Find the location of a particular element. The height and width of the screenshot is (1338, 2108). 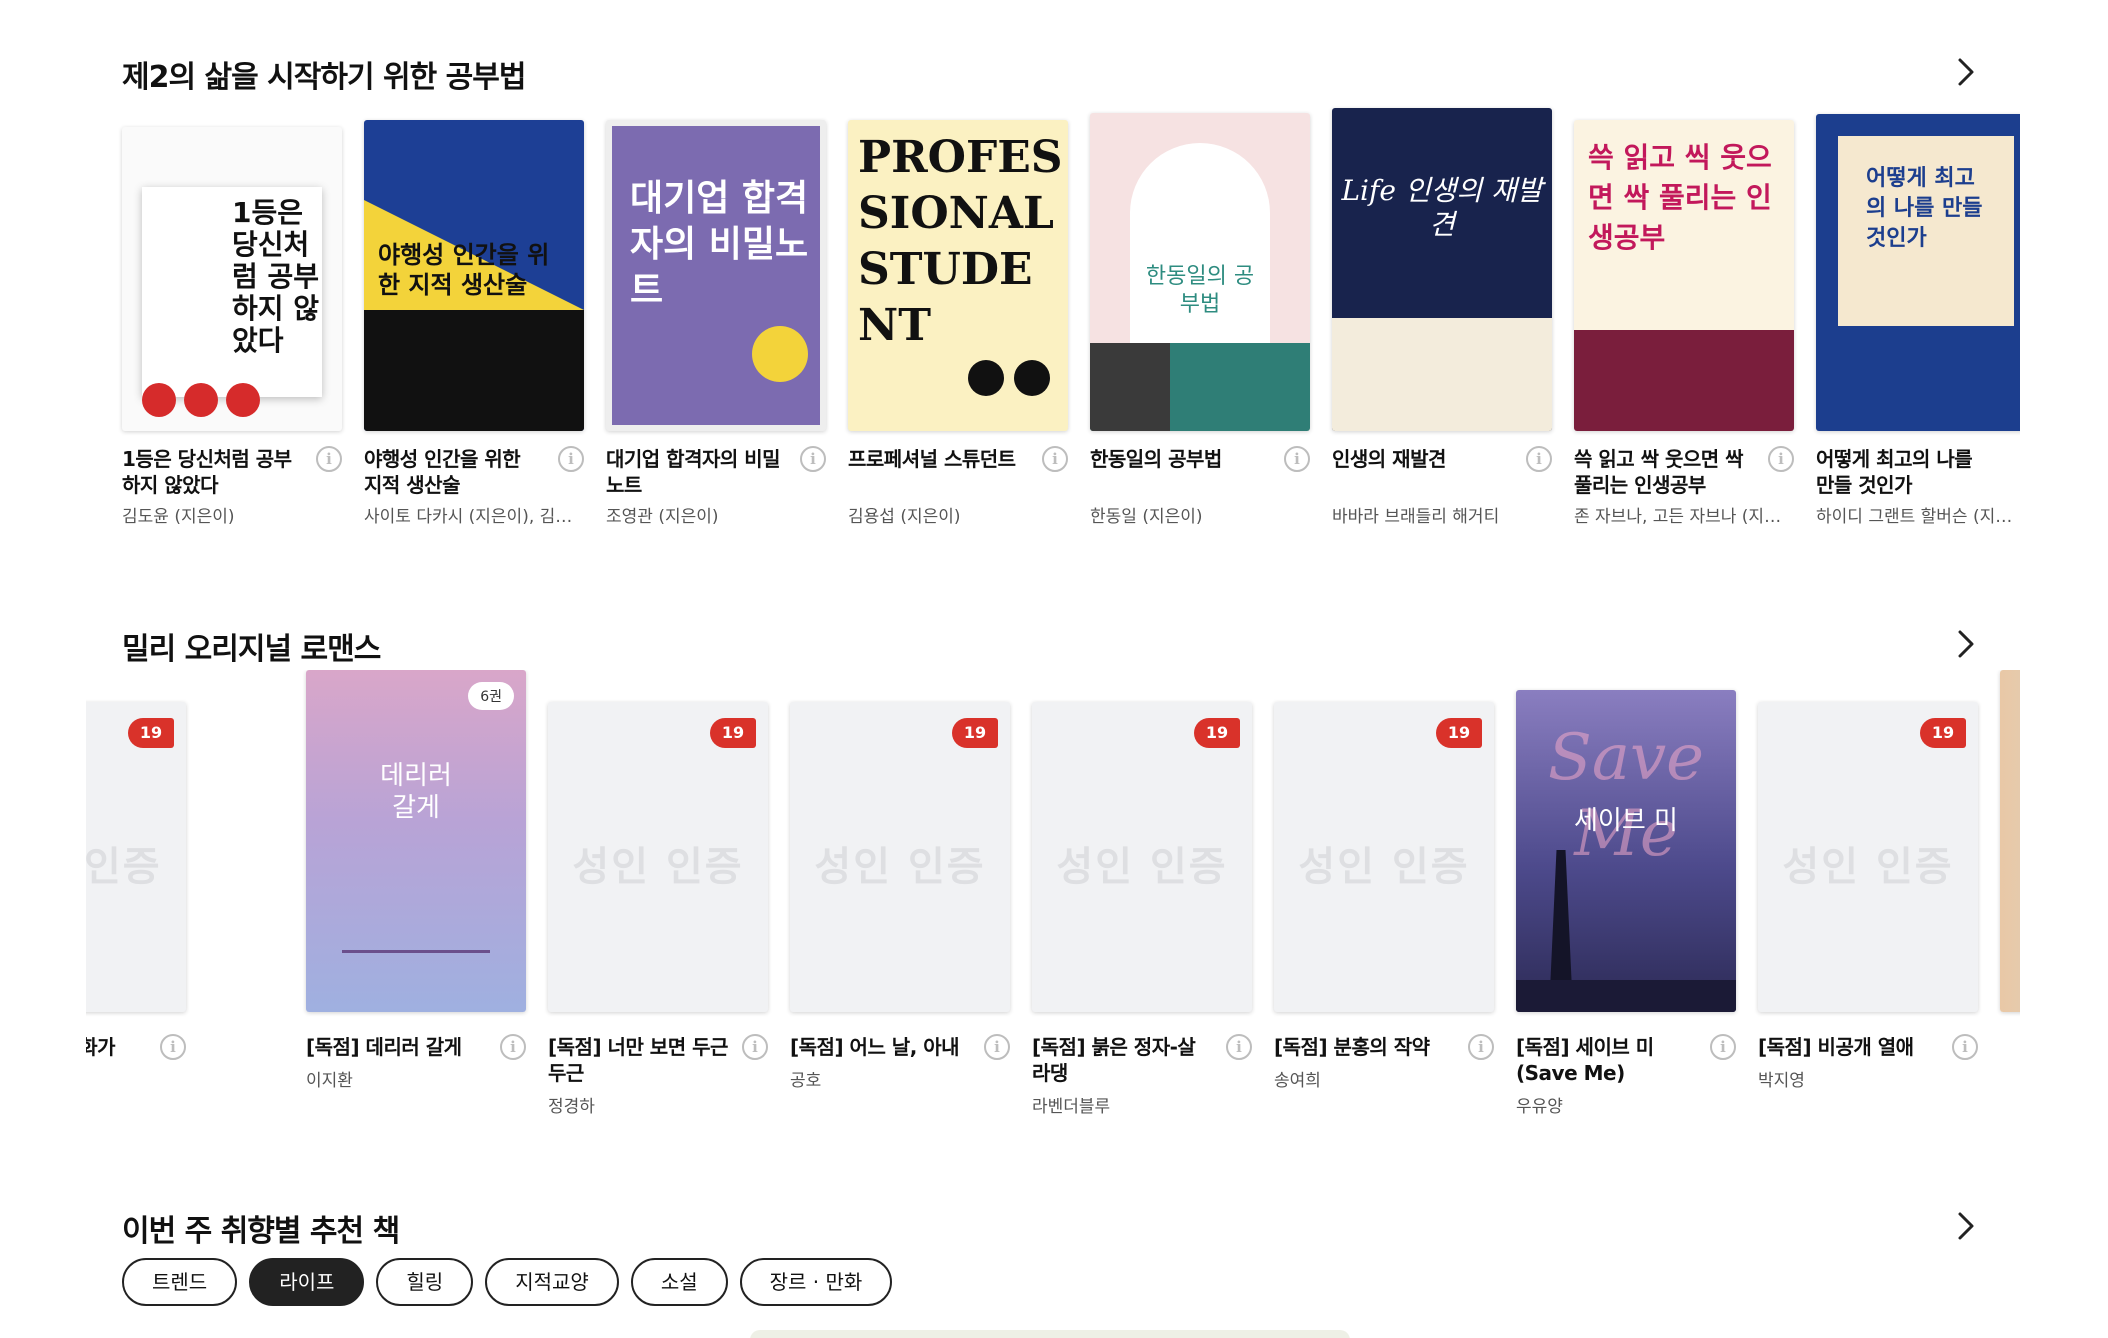

book-cover: 야행성 인간을 위한 지적 생산술 is located at coordinates (474, 275).